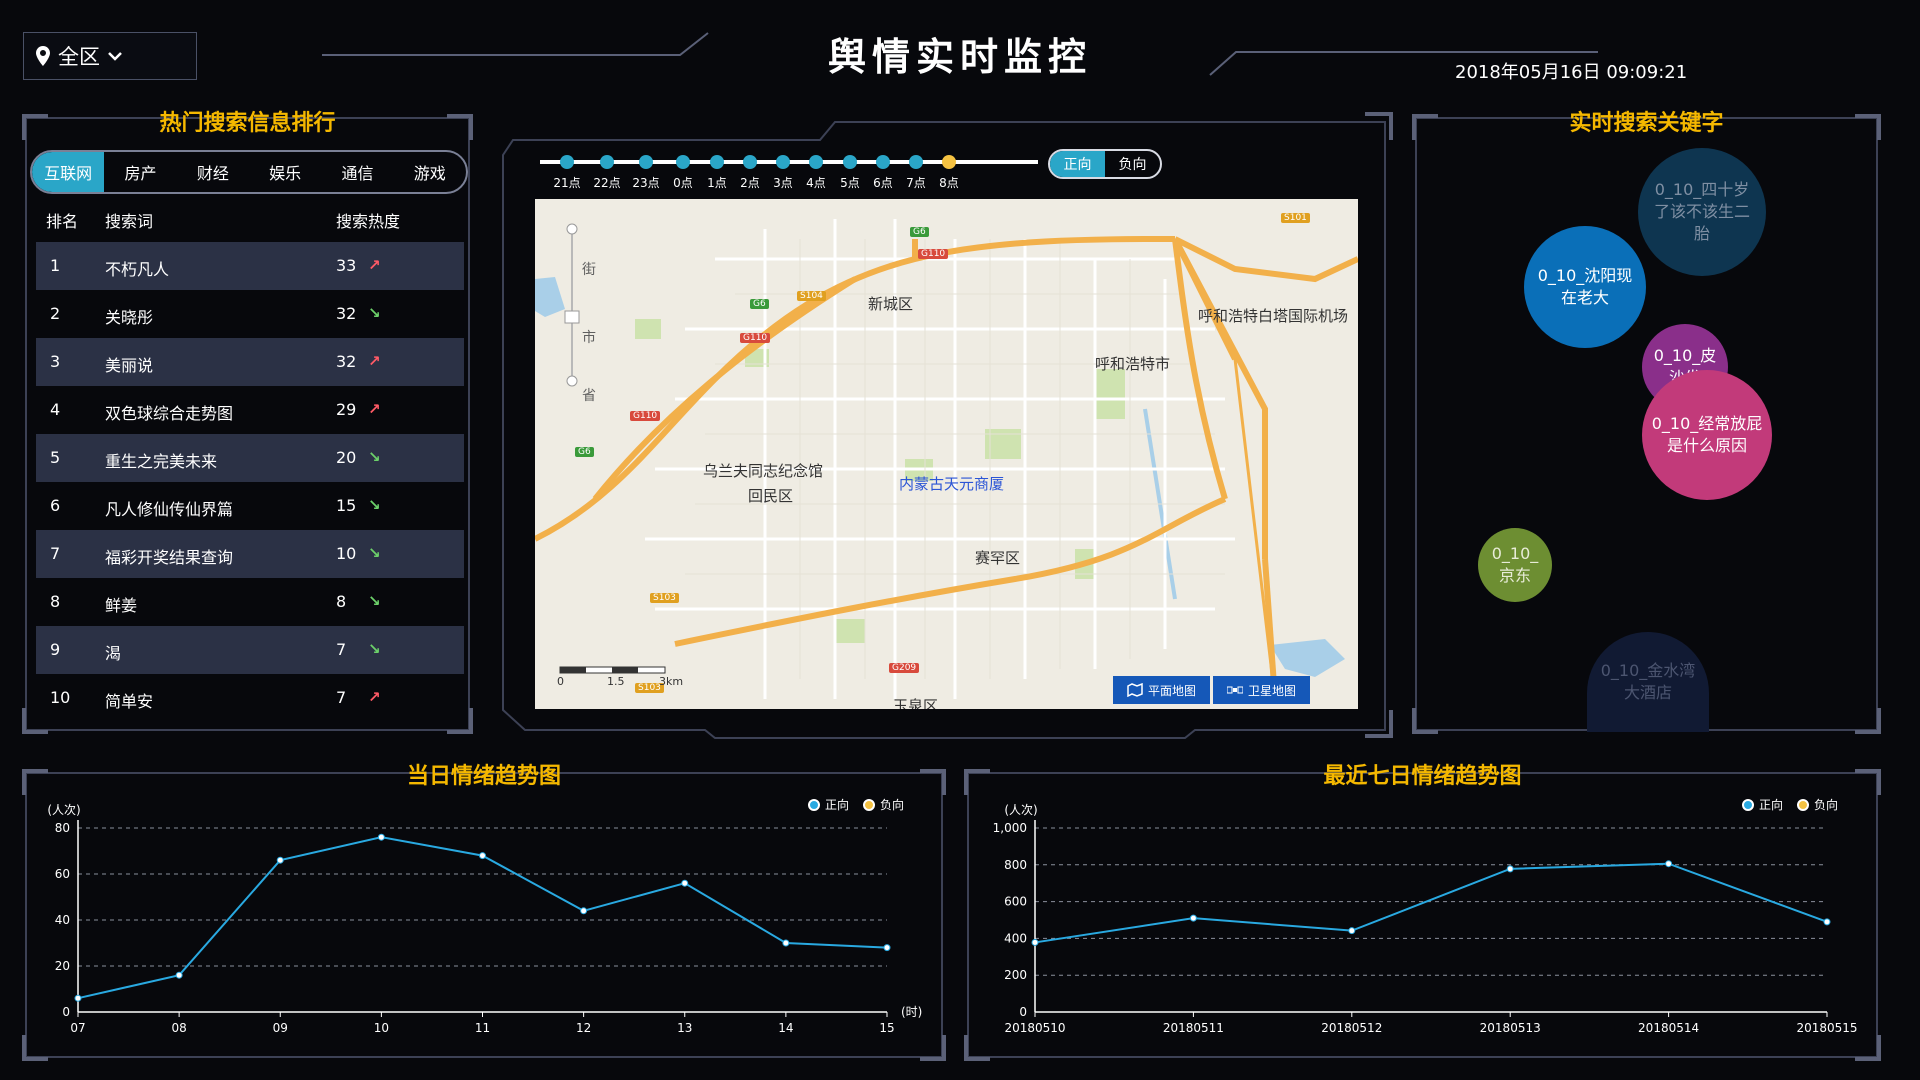 The width and height of the screenshot is (1920, 1080). Describe the element at coordinates (1135, 690) in the screenshot. I see `map-icon` at that location.